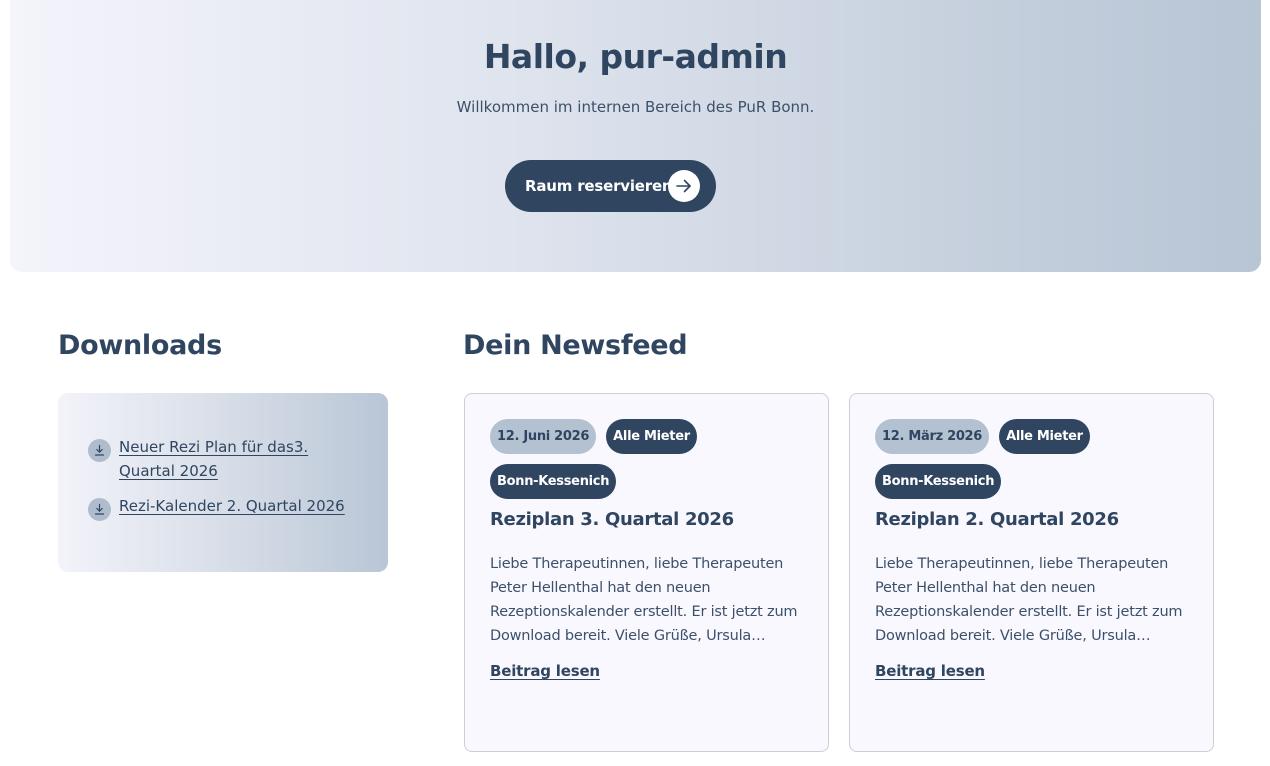  Describe the element at coordinates (543, 436) in the screenshot. I see `date-badge: 12. Juni 2026` at that location.